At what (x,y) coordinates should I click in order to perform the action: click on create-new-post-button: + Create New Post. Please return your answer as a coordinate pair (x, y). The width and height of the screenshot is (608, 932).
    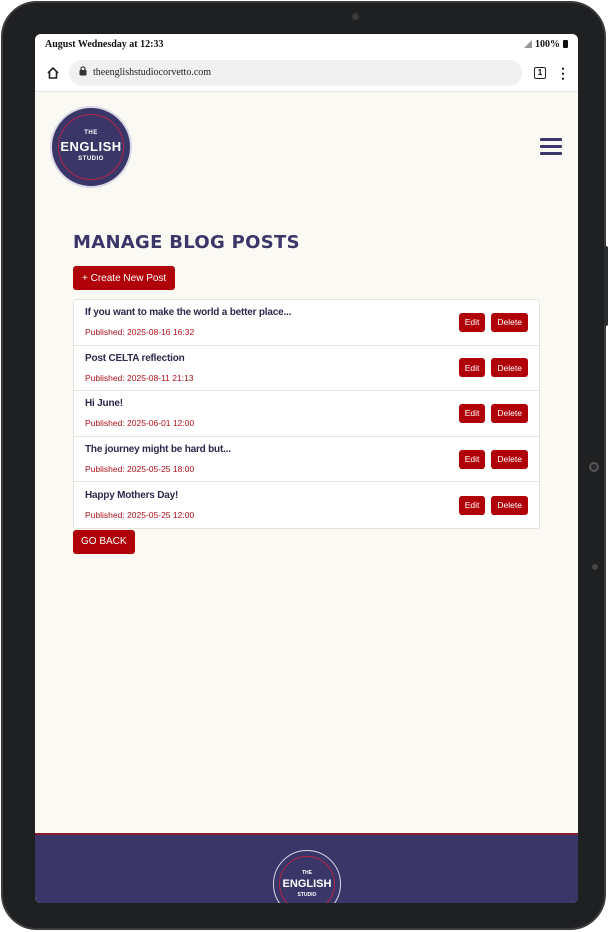
    Looking at the image, I should click on (124, 278).